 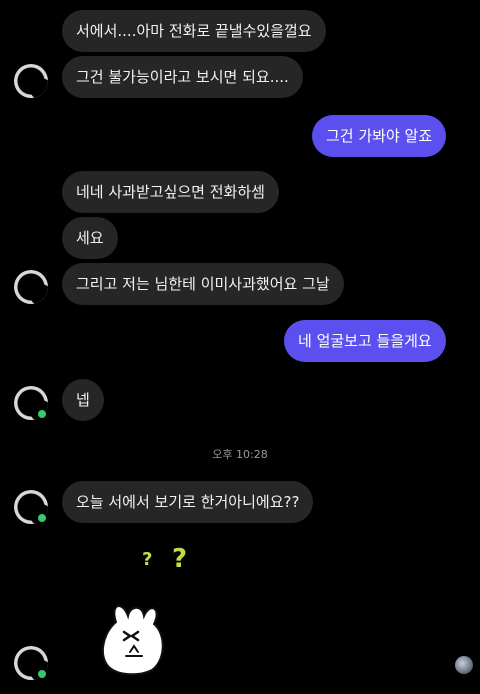 What do you see at coordinates (170, 192) in the screenshot?
I see `message-bubble-incoming: 네네 사과받고싶으면 전화하셈` at bounding box center [170, 192].